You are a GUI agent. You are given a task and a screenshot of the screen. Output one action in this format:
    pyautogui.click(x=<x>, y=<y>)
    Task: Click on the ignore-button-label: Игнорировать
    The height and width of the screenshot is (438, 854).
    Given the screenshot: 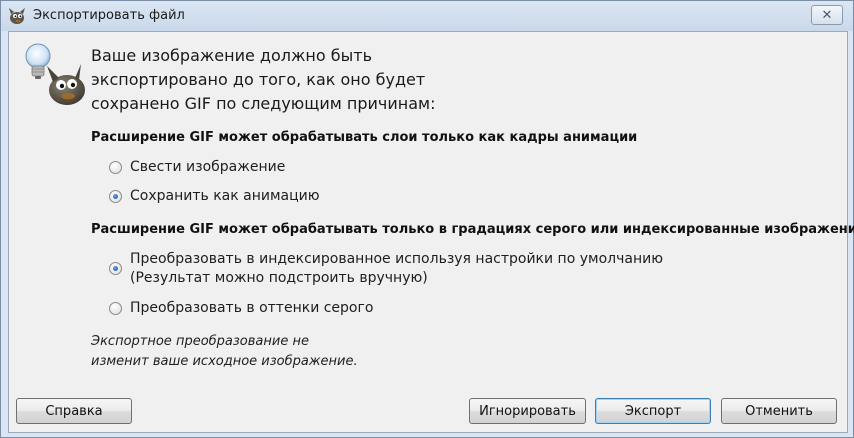 What is the action you would take?
    pyautogui.click(x=527, y=411)
    